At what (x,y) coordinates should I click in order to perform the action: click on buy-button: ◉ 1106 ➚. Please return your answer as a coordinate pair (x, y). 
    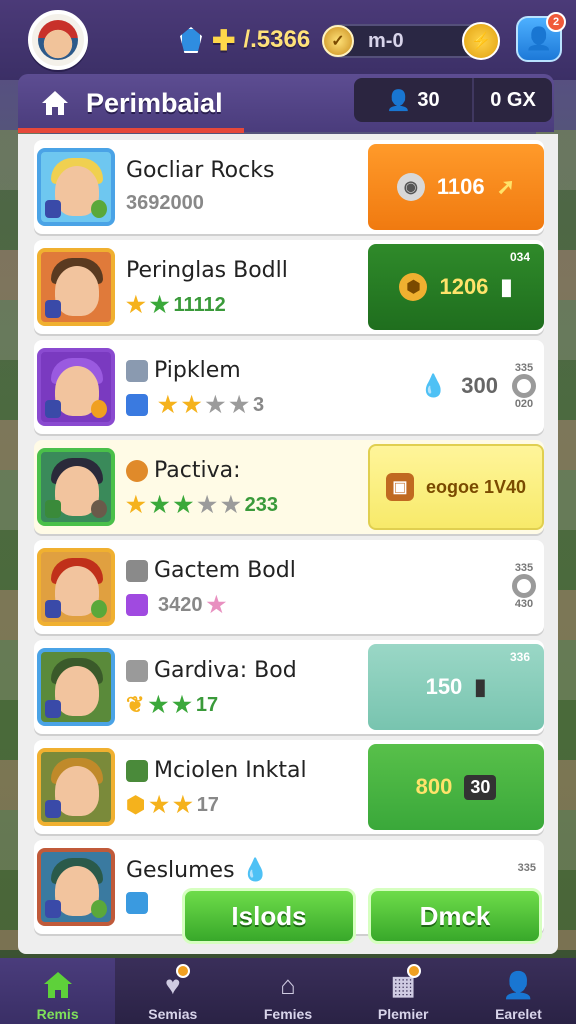
    Looking at the image, I should click on (456, 187).